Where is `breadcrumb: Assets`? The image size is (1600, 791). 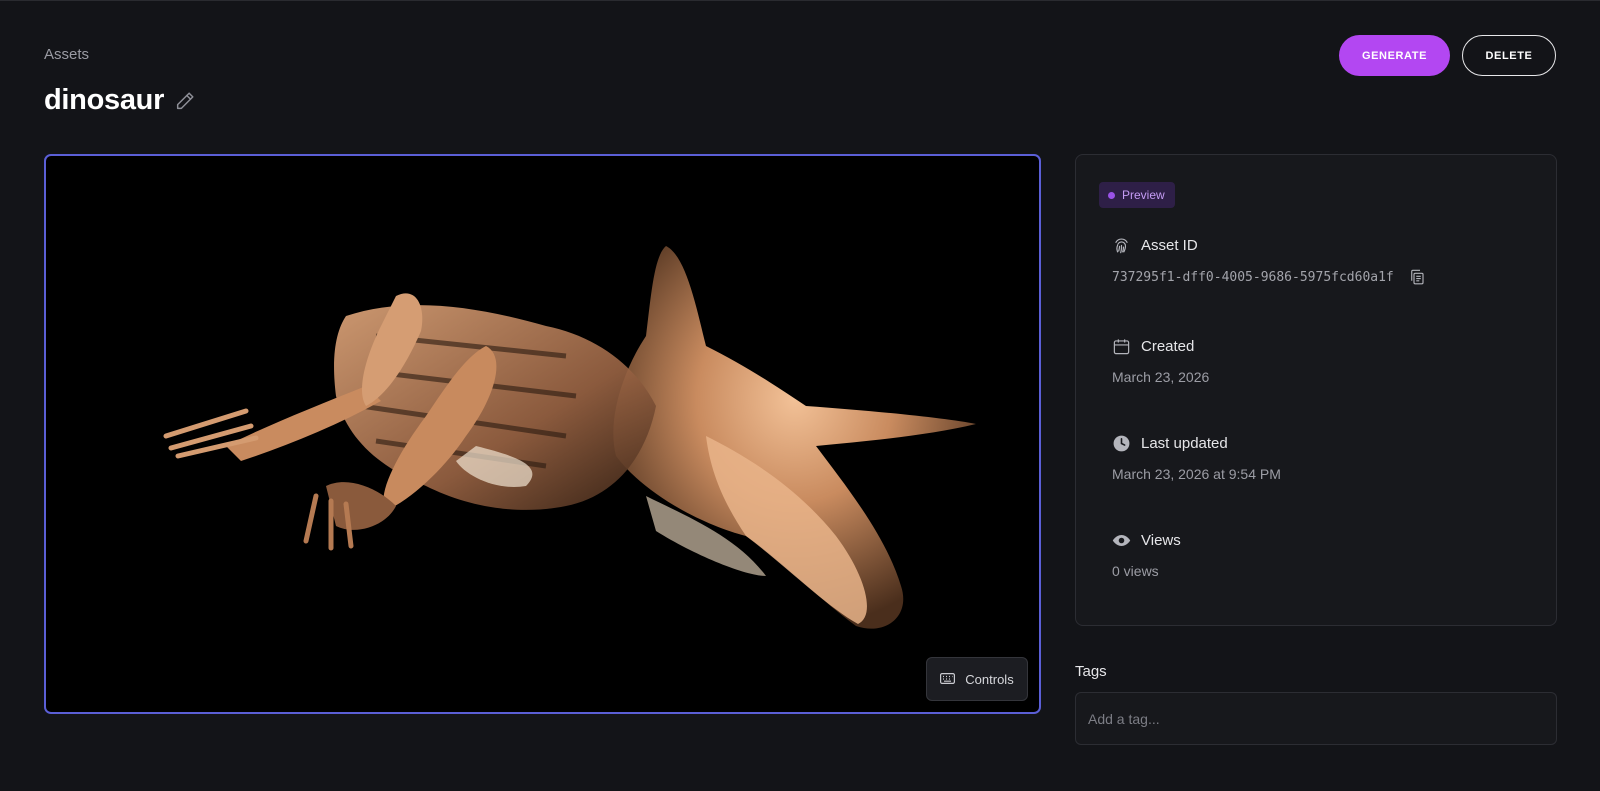
breadcrumb: Assets is located at coordinates (66, 54).